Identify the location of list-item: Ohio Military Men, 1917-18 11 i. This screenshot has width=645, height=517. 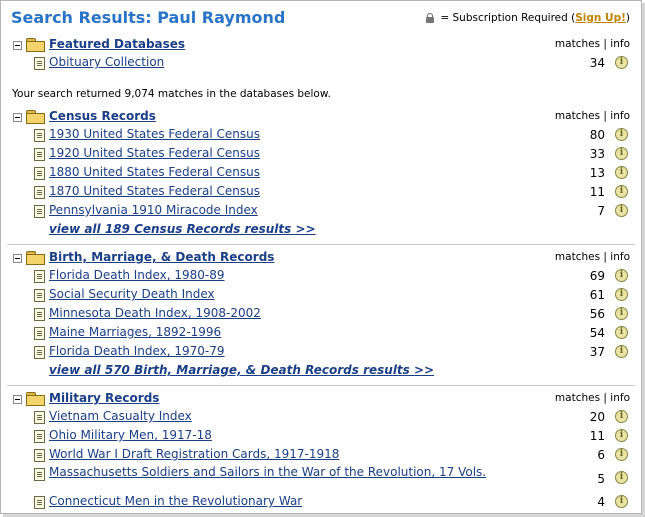
(321, 437).